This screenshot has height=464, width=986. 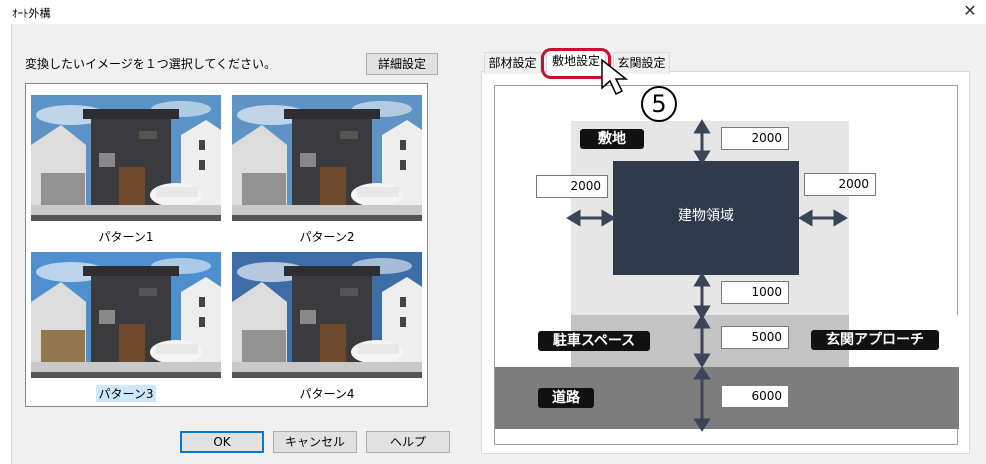 What do you see at coordinates (512, 63) in the screenshot?
I see `tab-parts-settings: 部材設定` at bounding box center [512, 63].